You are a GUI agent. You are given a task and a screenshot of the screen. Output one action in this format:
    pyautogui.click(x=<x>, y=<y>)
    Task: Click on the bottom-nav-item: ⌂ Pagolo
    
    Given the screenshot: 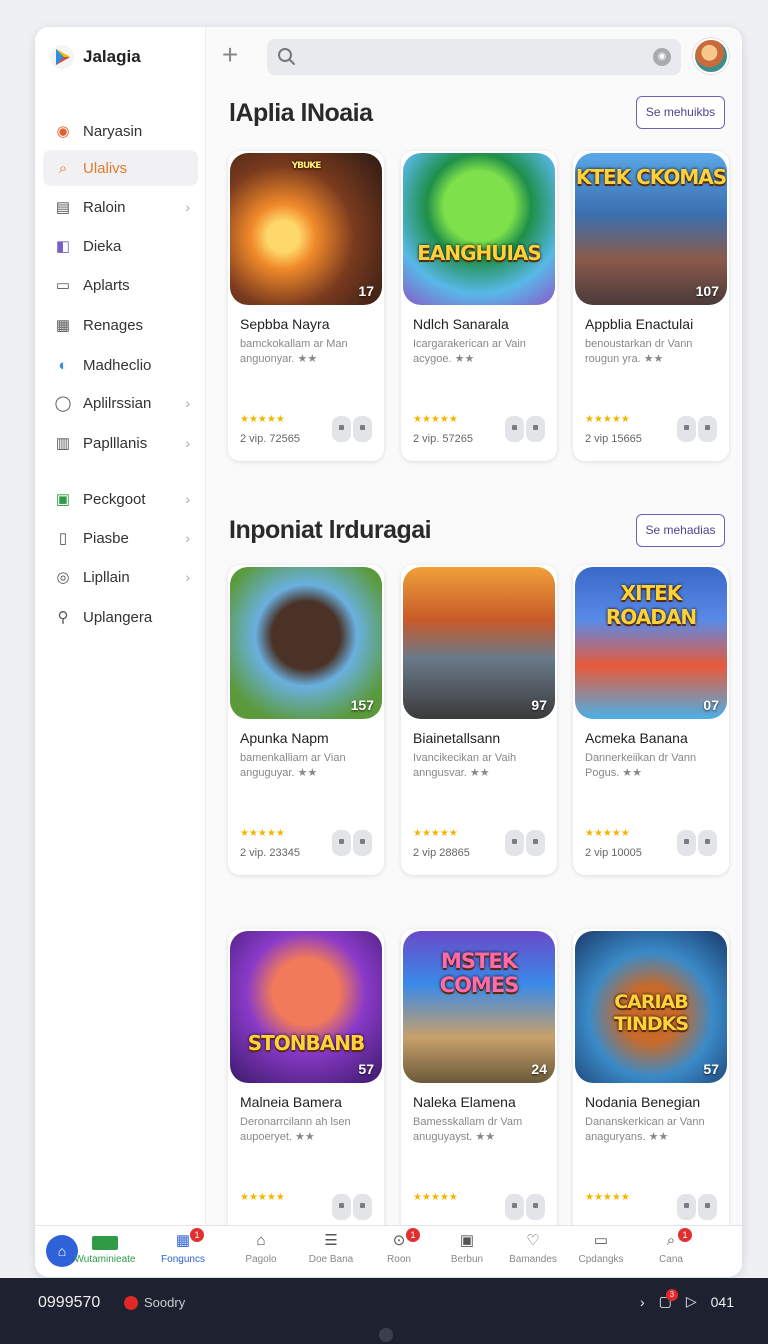 What is the action you would take?
    pyautogui.click(x=261, y=1252)
    